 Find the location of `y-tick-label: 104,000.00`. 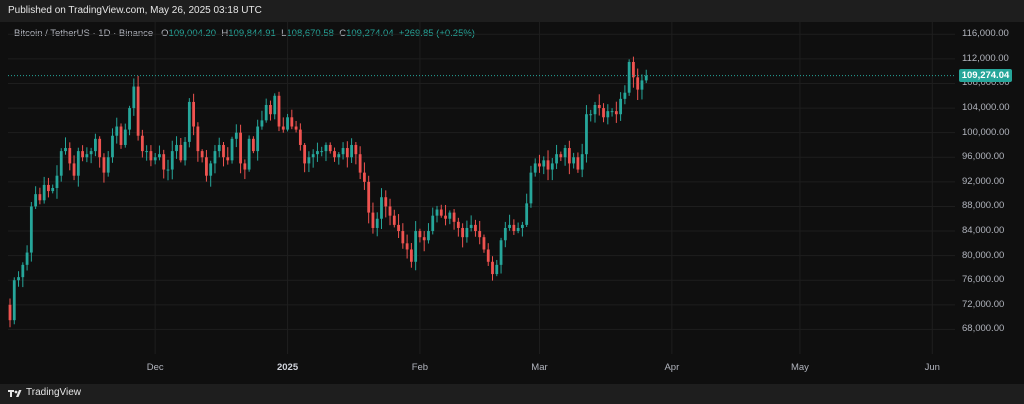

y-tick-label: 104,000.00 is located at coordinates (986, 108).